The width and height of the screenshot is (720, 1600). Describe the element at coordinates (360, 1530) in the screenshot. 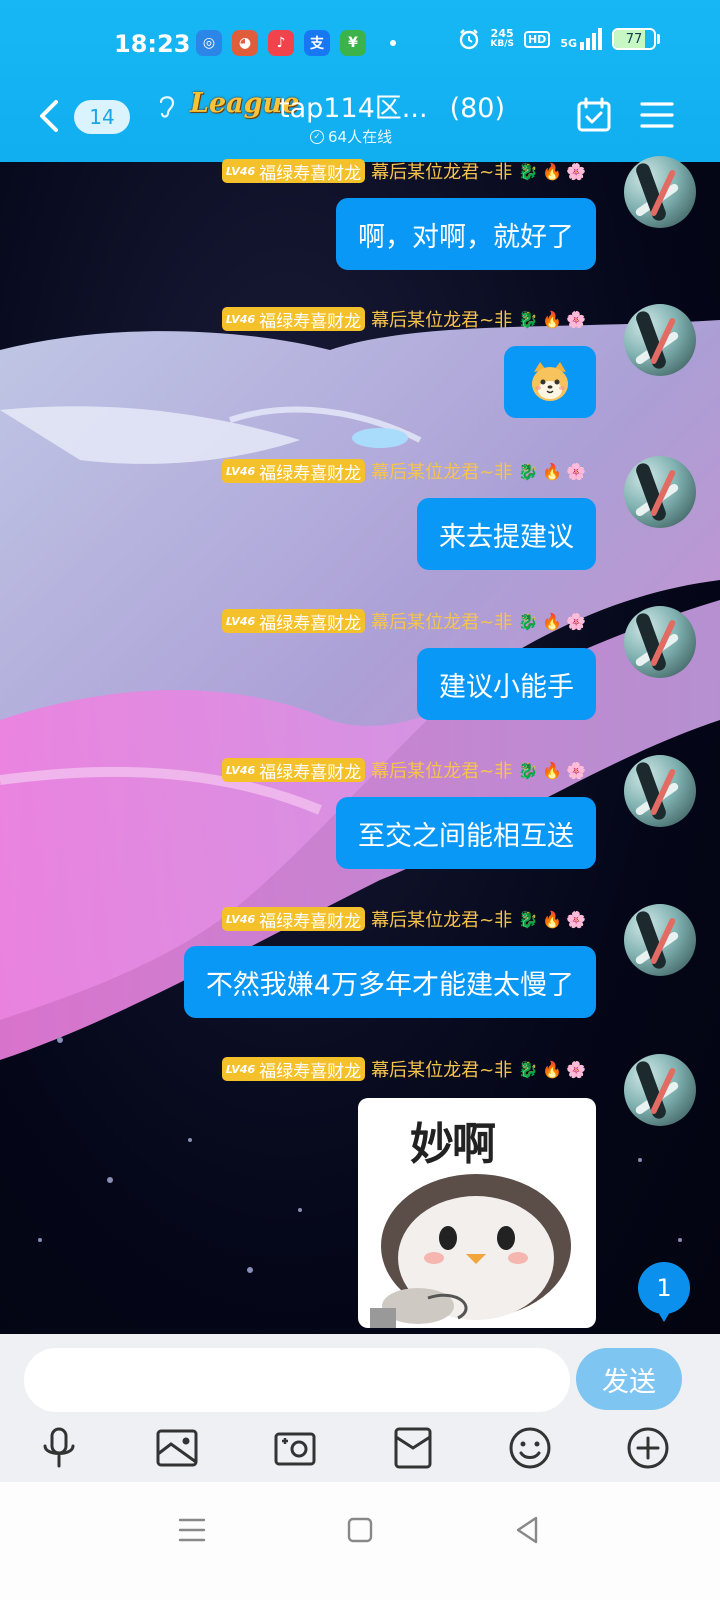

I see `home-button-icon` at that location.